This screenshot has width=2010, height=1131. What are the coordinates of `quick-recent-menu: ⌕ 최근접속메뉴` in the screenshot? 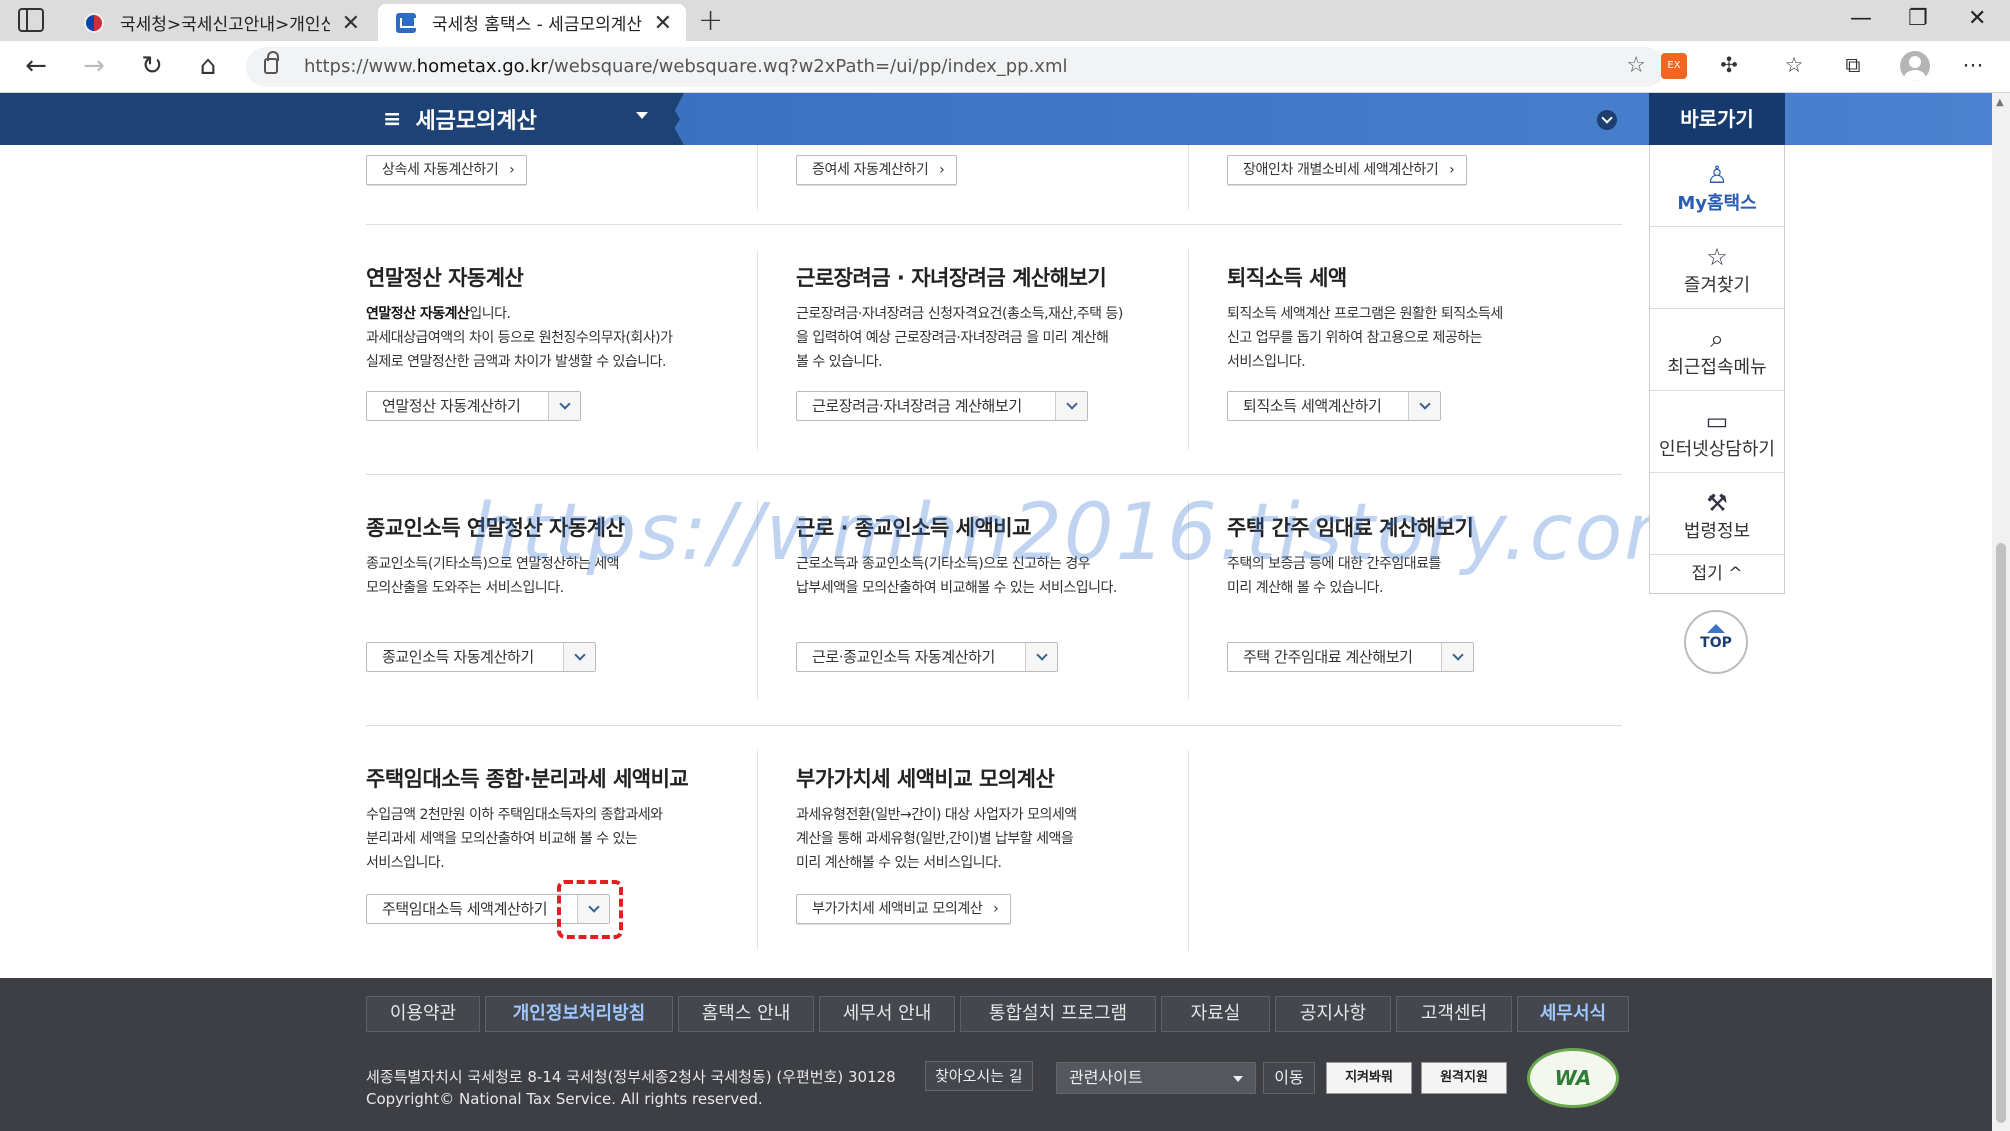 It's located at (1717, 350).